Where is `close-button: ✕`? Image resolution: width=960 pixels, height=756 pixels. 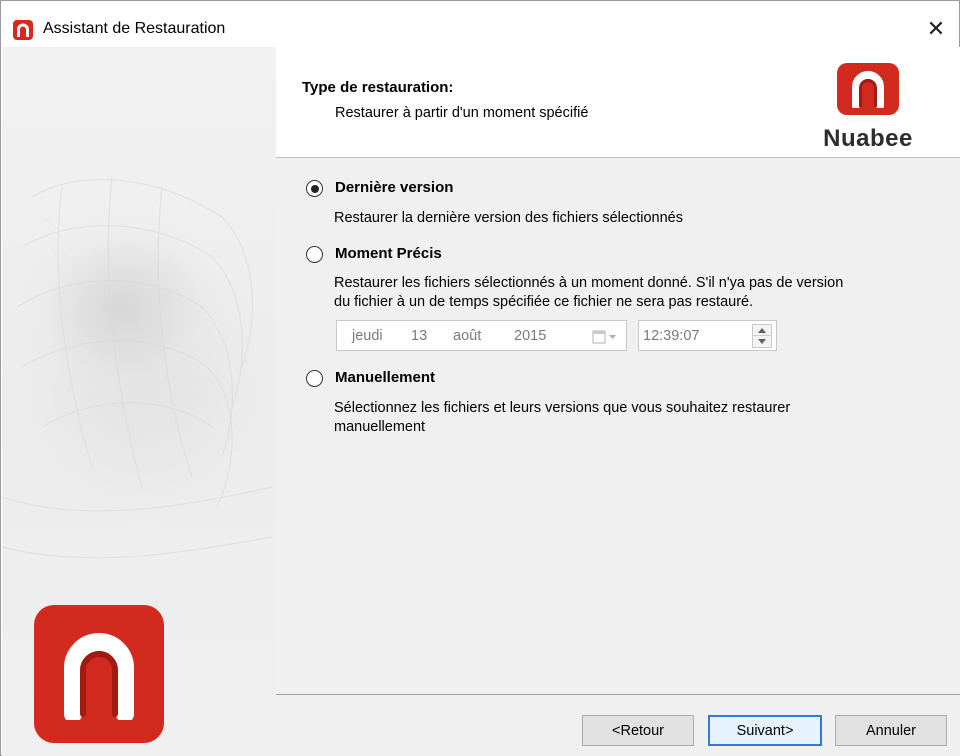 close-button: ✕ is located at coordinates (936, 29).